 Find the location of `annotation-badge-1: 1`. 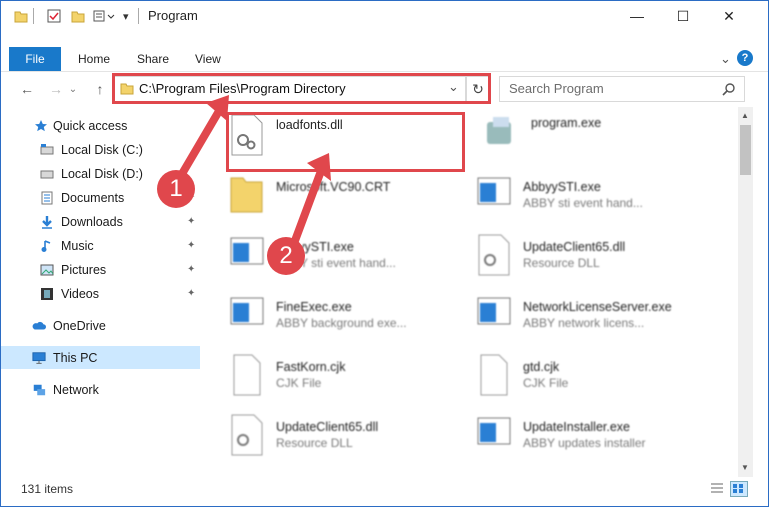

annotation-badge-1: 1 is located at coordinates (176, 189).